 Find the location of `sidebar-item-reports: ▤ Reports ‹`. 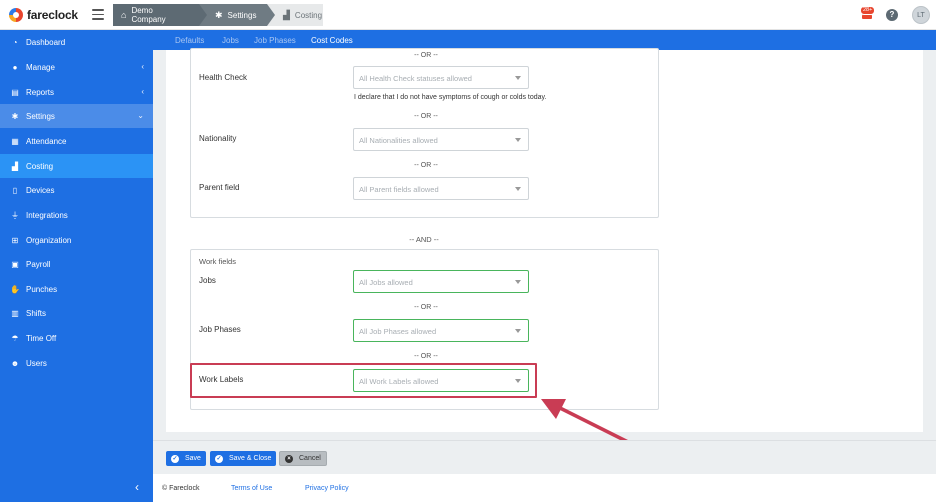

sidebar-item-reports: ▤ Reports ‹ is located at coordinates (76, 92).